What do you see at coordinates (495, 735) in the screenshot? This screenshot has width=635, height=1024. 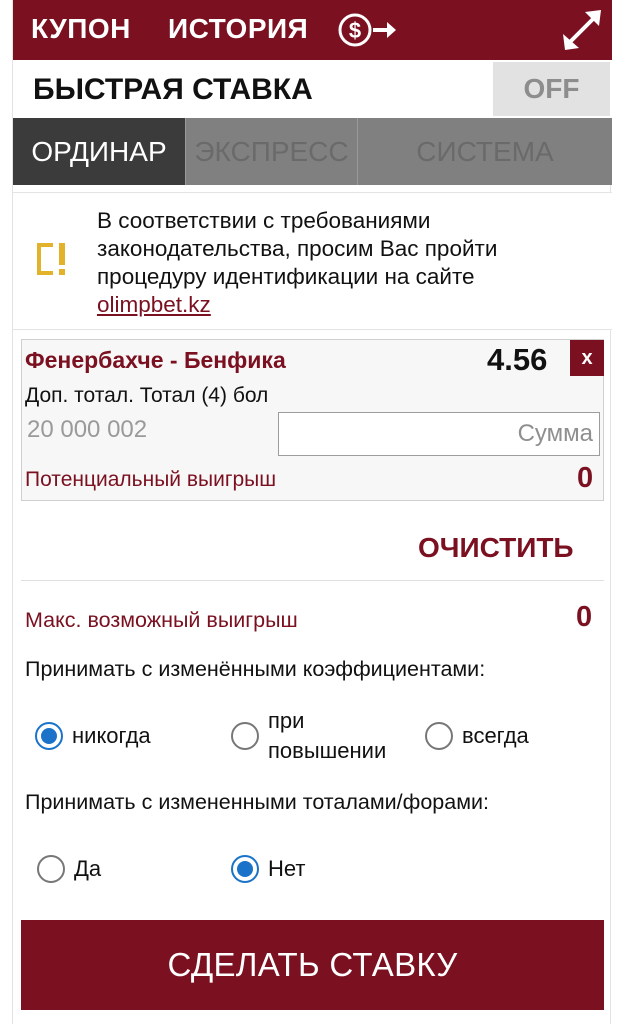 I see `radio-label: всегда` at bounding box center [495, 735].